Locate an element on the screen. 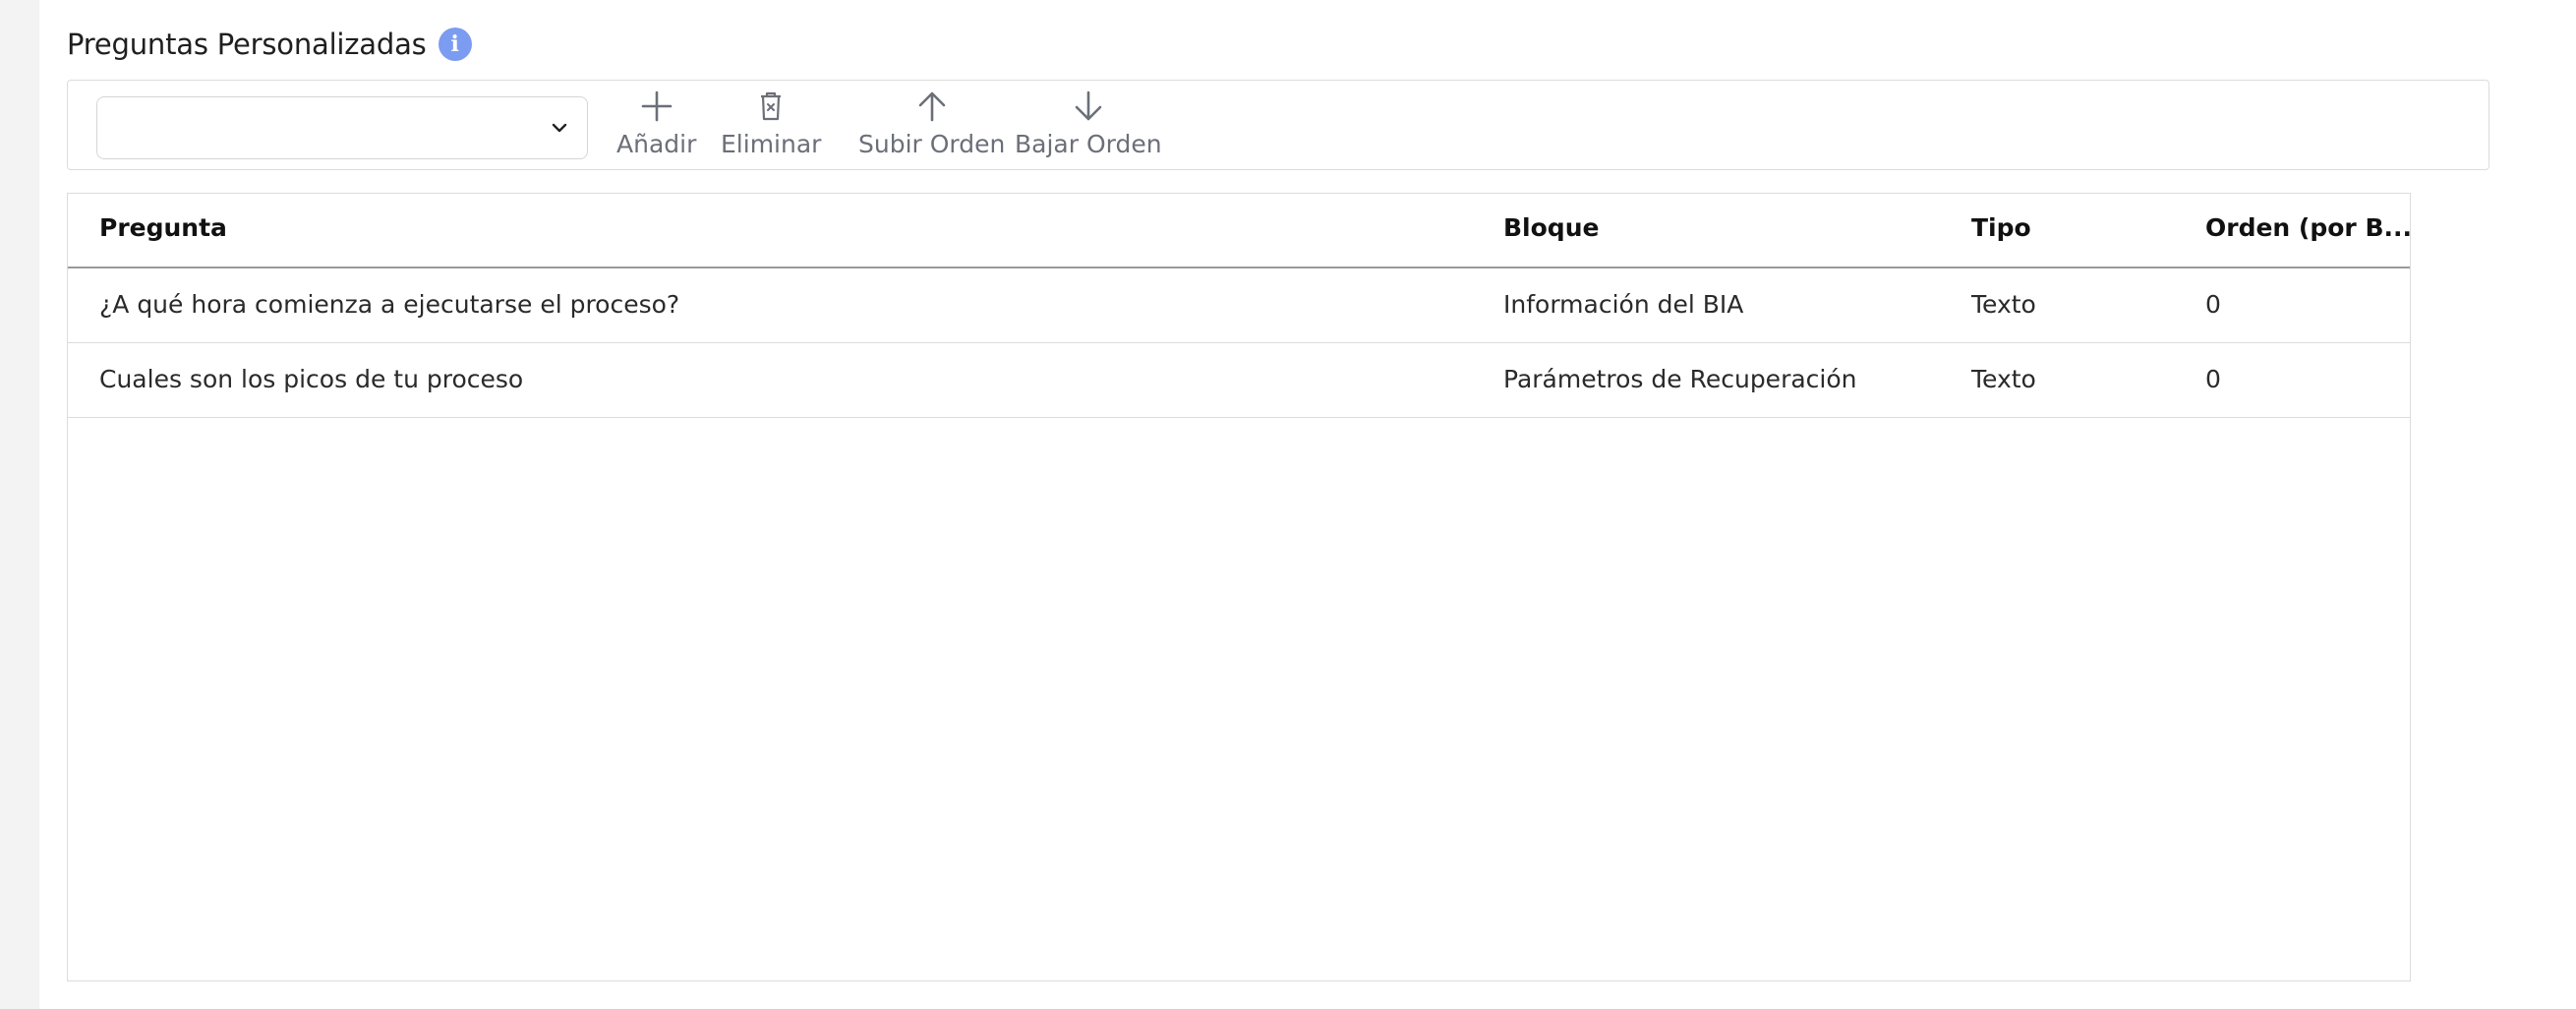 The height and width of the screenshot is (1009, 2576). column-header-bloque: Bloque is located at coordinates (1551, 227).